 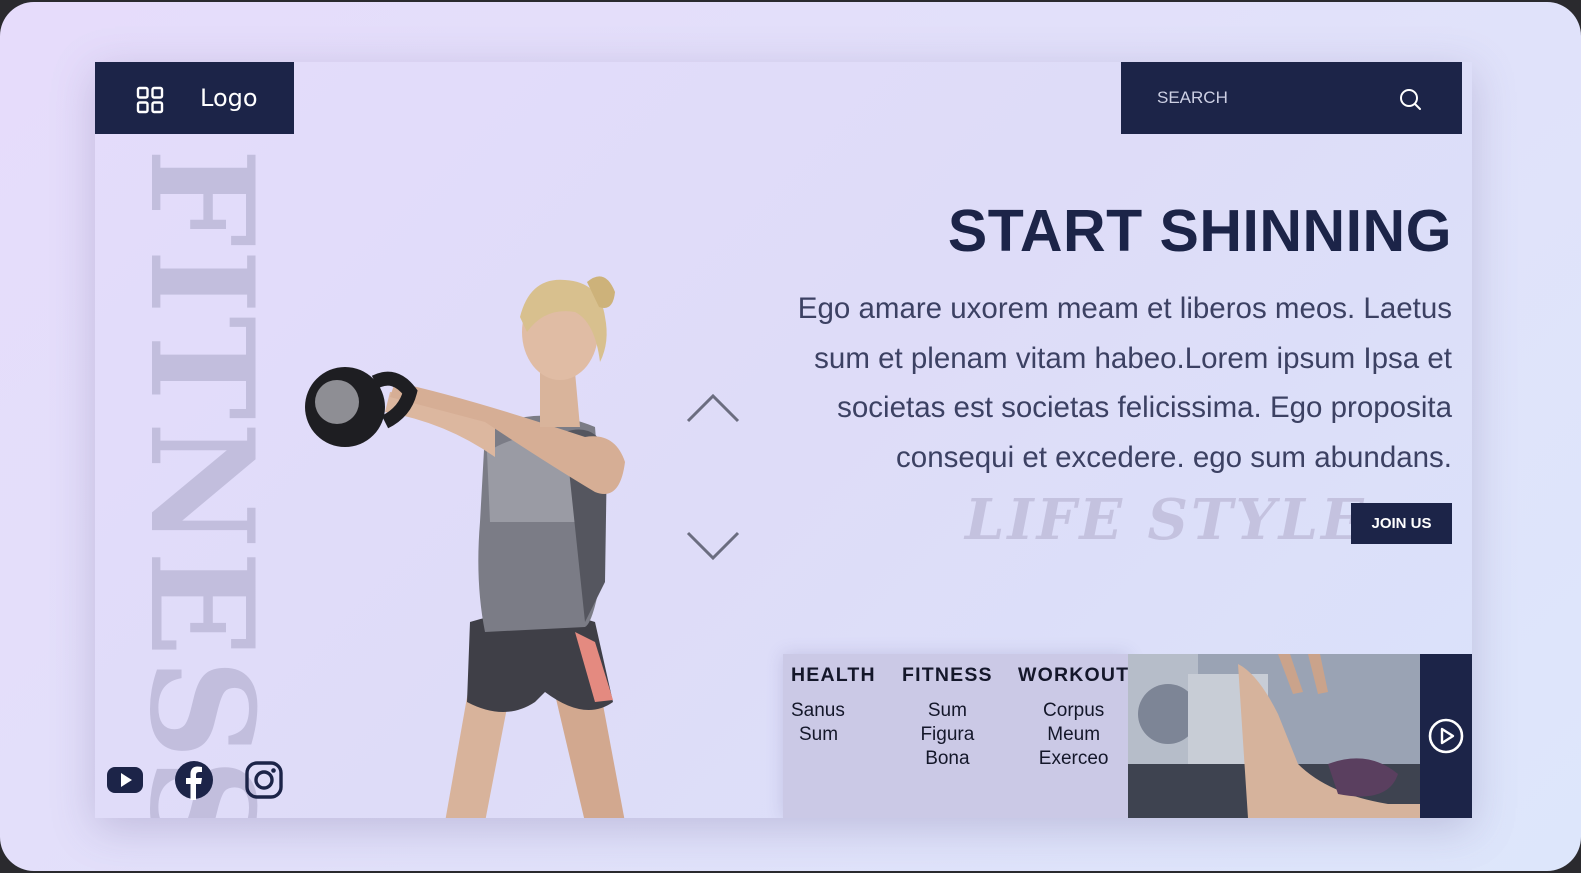 I want to click on instagram-icon, so click(x=264, y=780).